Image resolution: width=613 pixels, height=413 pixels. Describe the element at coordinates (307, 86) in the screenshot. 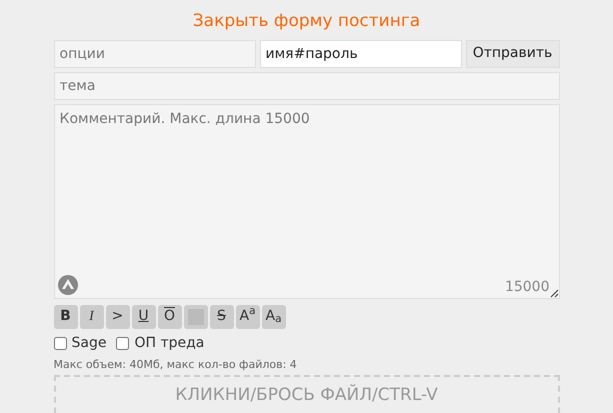

I see `subject-field: тема` at that location.